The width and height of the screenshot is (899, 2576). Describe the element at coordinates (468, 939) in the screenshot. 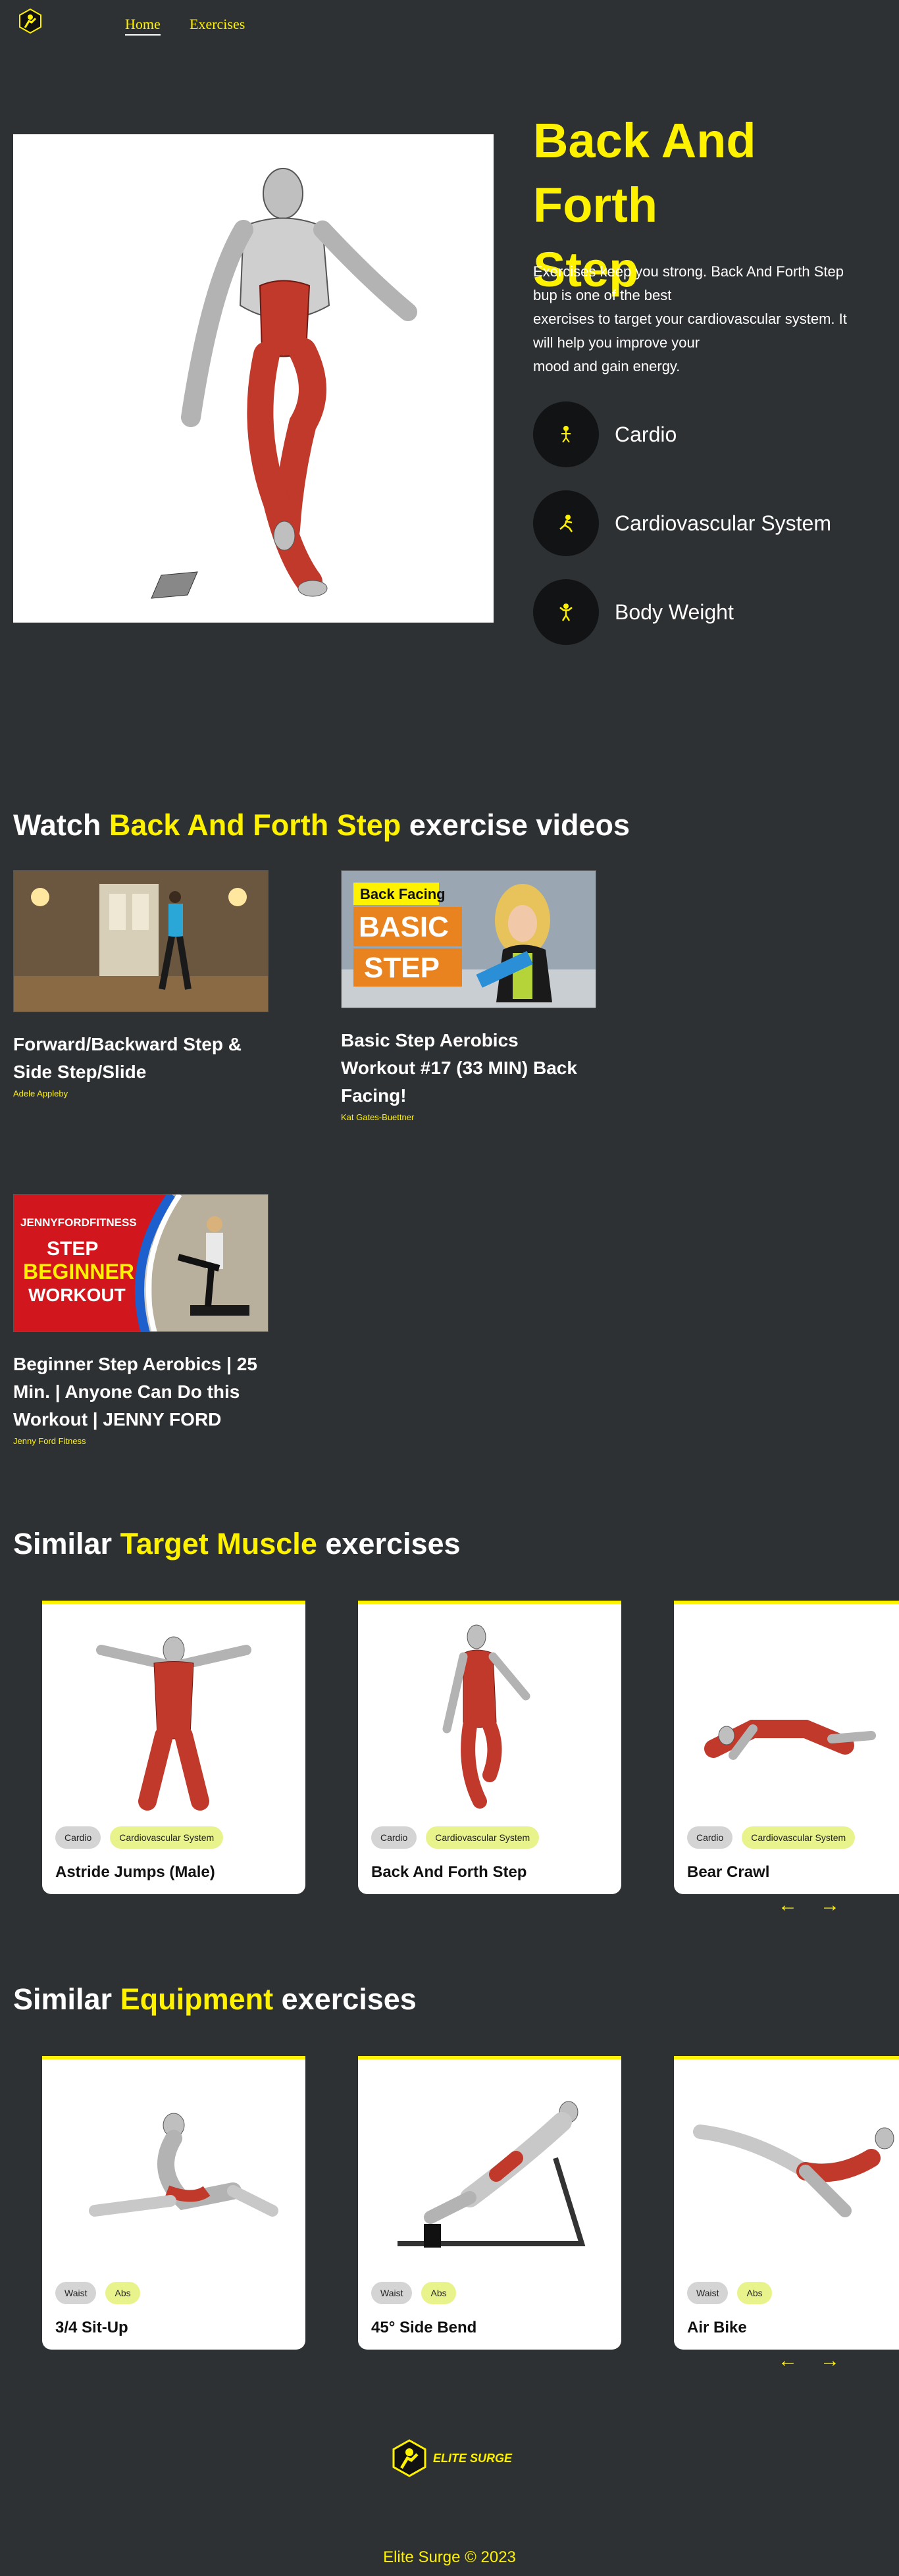

I see `video-thumbnail: Back Facing BASIC STEP` at that location.